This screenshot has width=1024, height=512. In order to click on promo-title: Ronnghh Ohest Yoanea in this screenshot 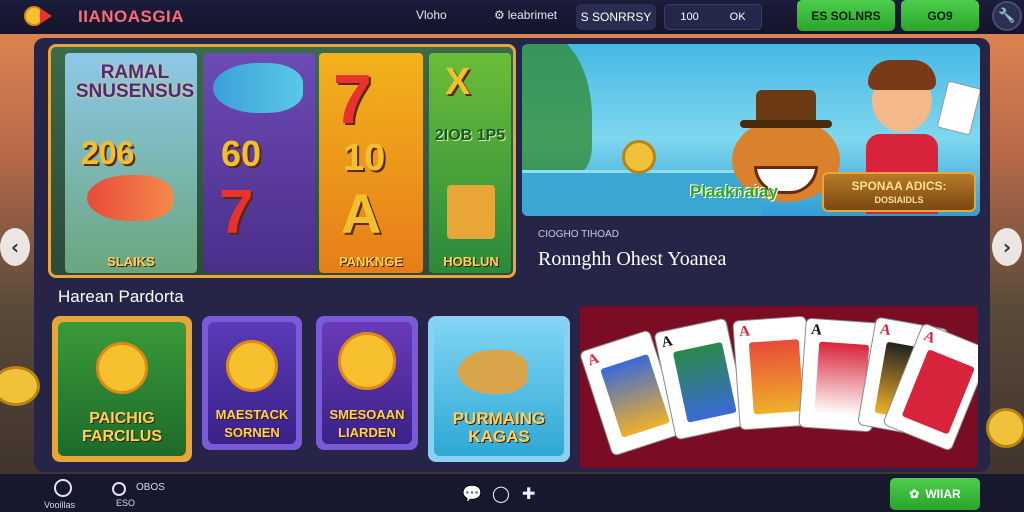, I will do `click(632, 259)`.